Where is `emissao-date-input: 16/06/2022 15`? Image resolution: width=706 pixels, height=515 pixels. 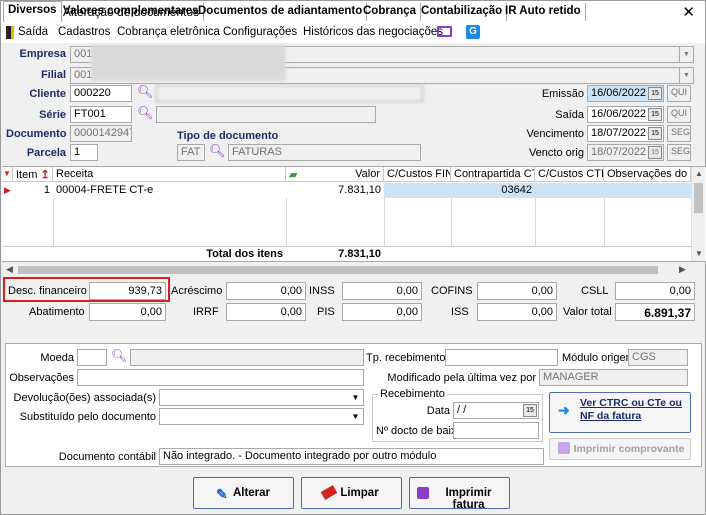 emissao-date-input: 16/06/2022 15 is located at coordinates (625, 93).